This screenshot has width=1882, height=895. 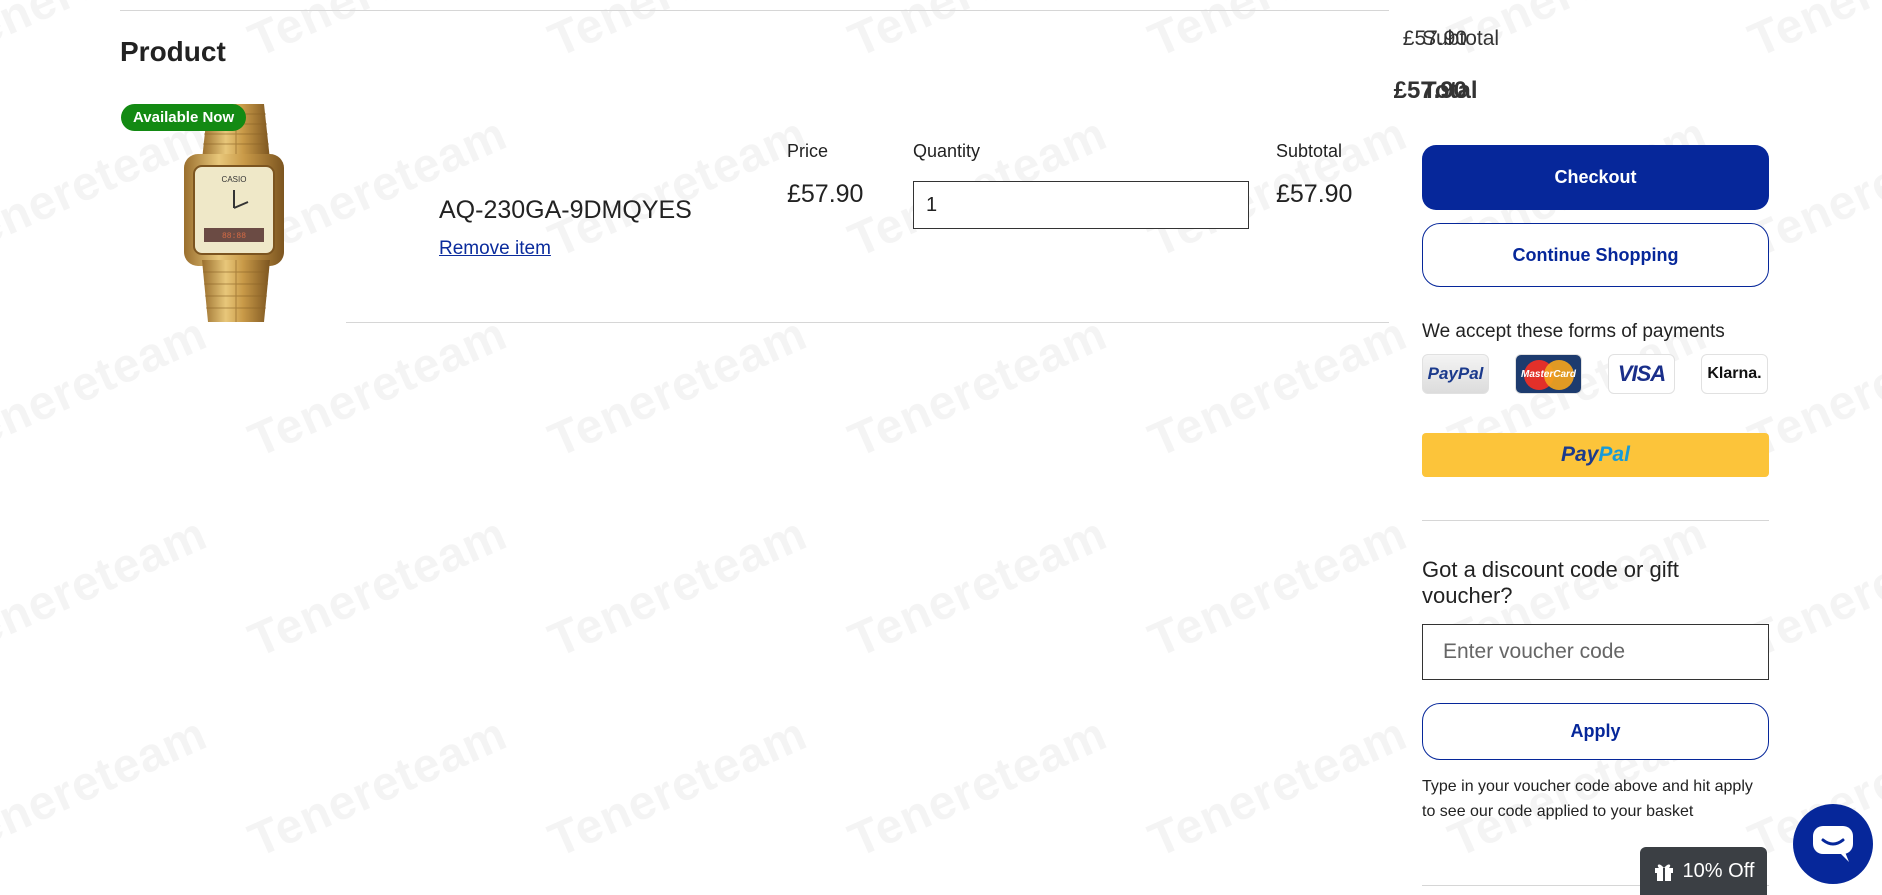 I want to click on svg-text: 88:88, so click(x=234, y=236).